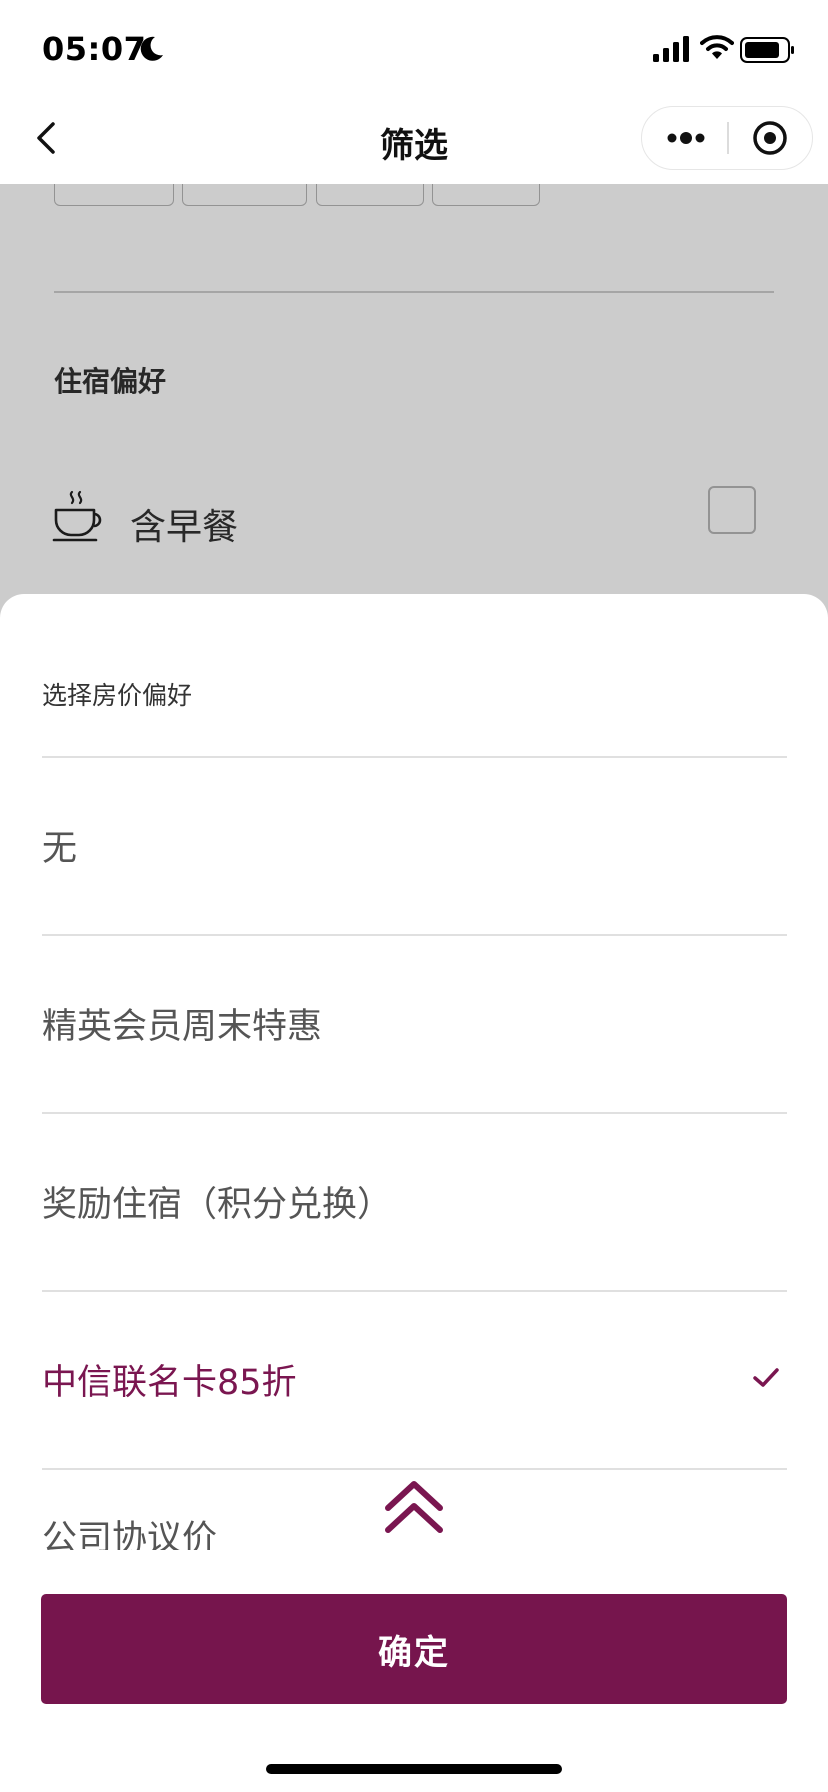  I want to click on confirm-button: 确定, so click(414, 1649).